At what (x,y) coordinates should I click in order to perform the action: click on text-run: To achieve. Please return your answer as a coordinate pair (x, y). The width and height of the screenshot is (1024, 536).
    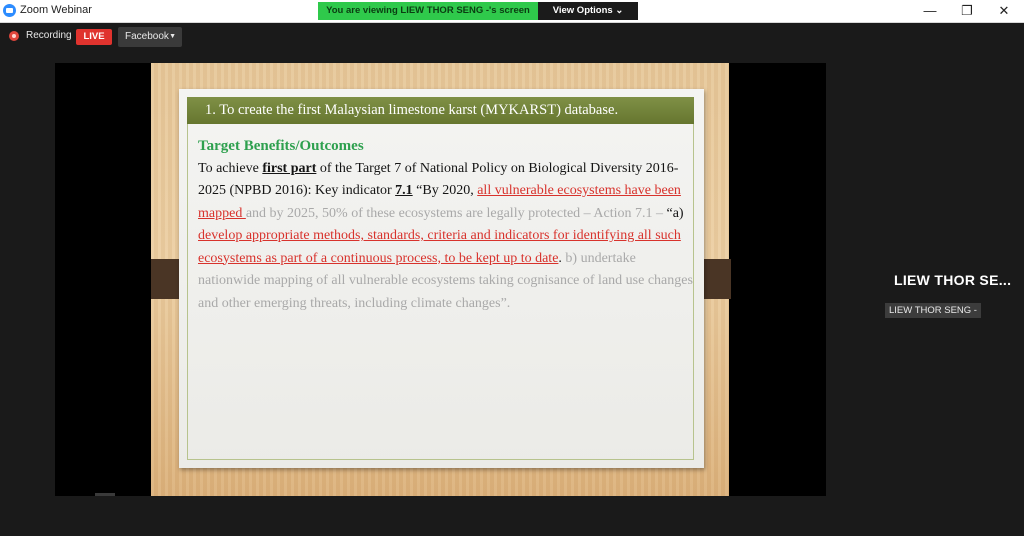
    Looking at the image, I should click on (230, 168).